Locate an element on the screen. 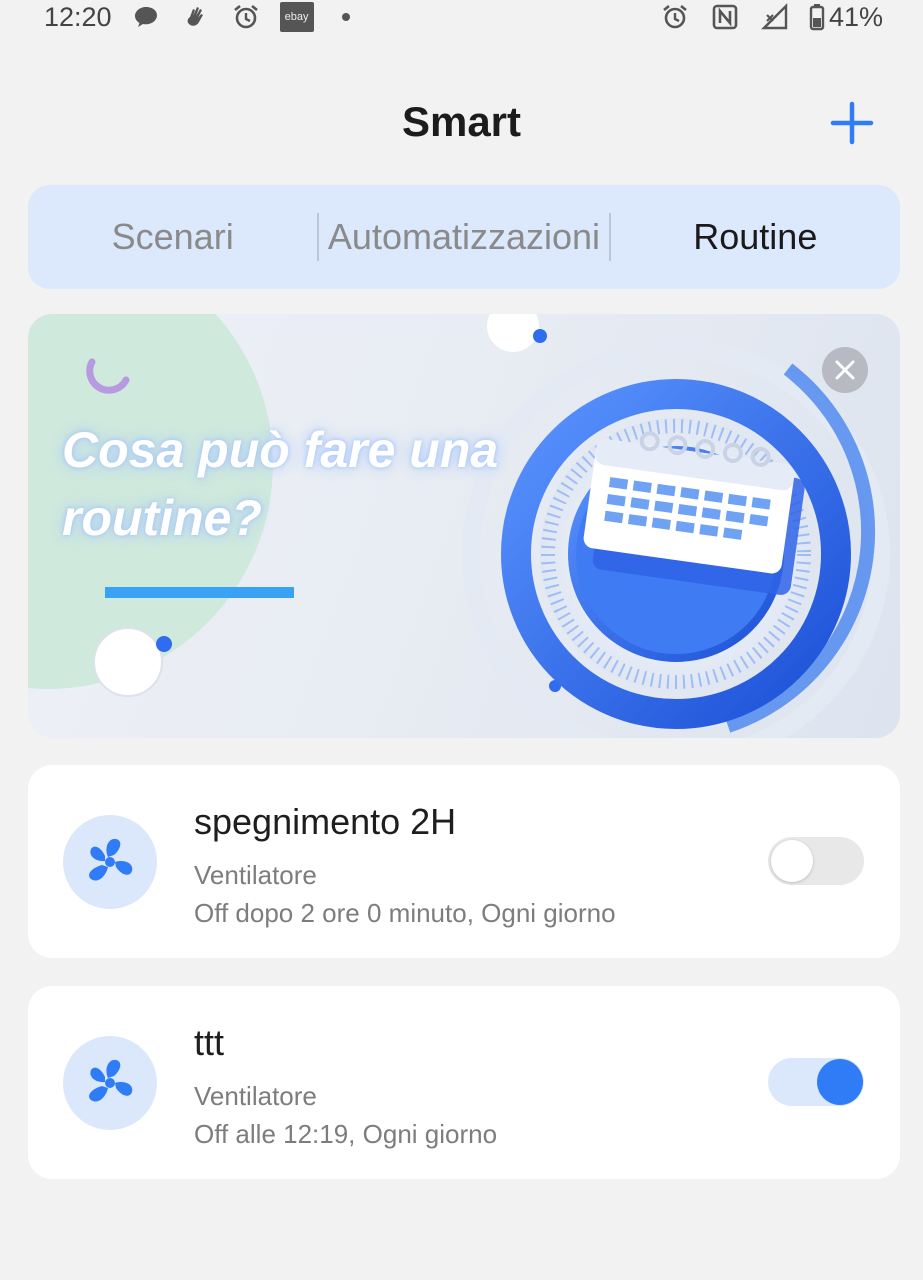 The image size is (923, 1280). tab-label: Routine is located at coordinates (755, 236).